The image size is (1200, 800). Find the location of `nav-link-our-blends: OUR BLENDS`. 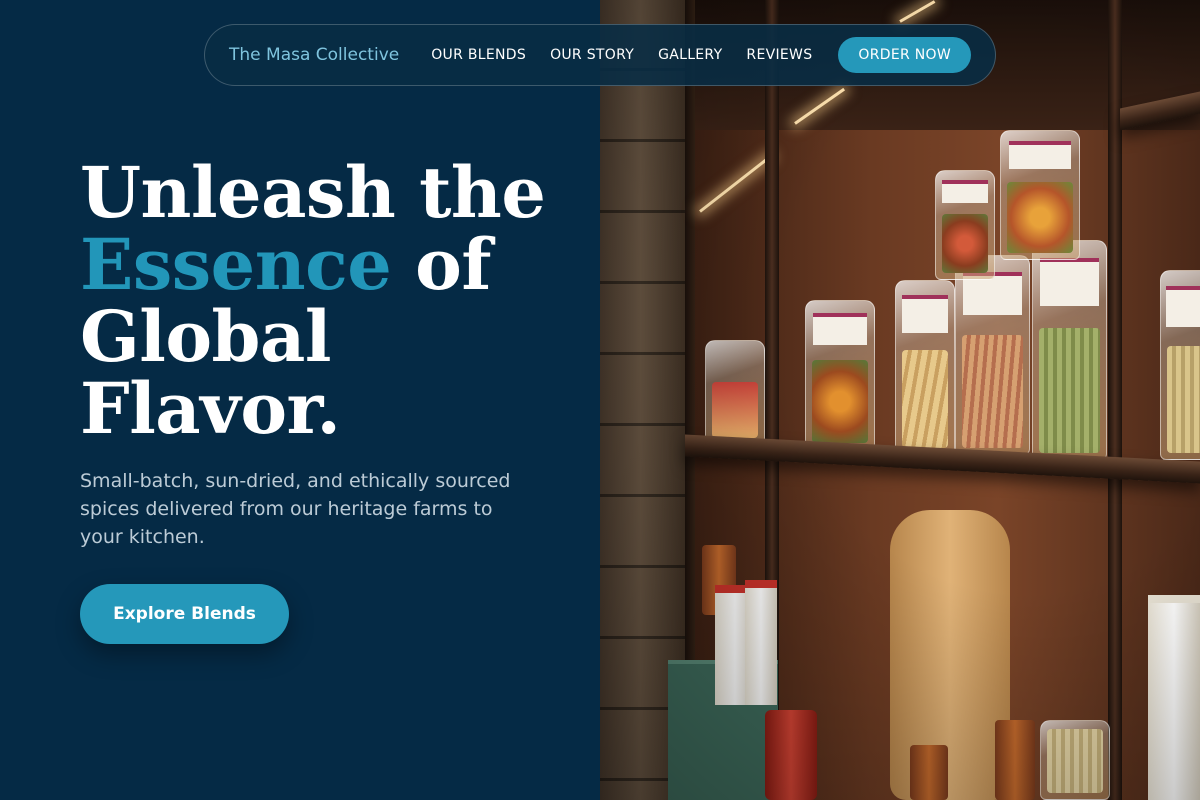

nav-link-our-blends: OUR BLENDS is located at coordinates (478, 55).